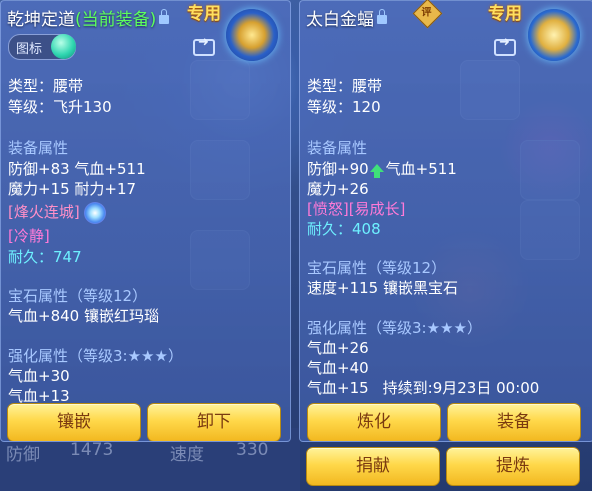  I want to click on level-line: 等级：120, so click(344, 107).